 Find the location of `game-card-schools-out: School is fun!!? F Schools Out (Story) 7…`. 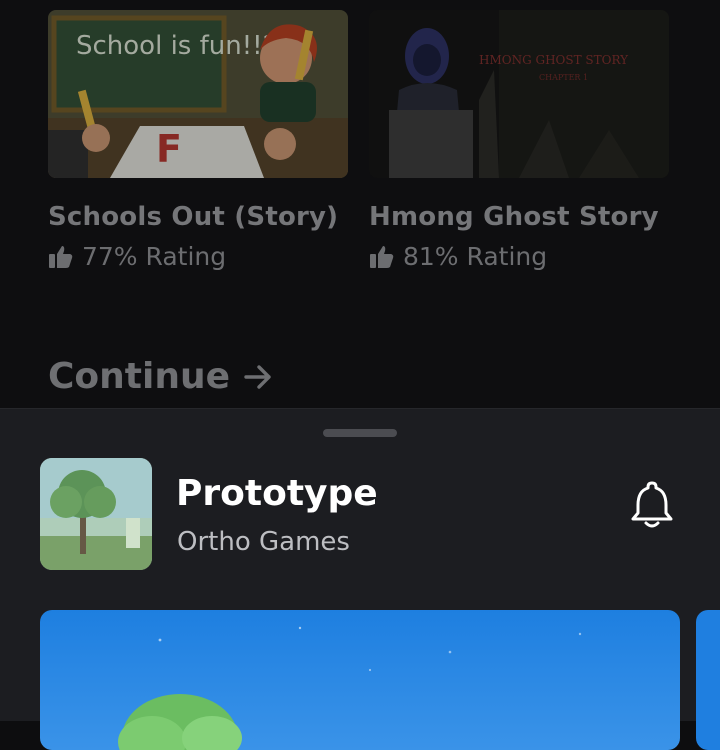

game-card-schools-out: School is fun!!? F Schools Out (Story) 7… is located at coordinates (198, 140).